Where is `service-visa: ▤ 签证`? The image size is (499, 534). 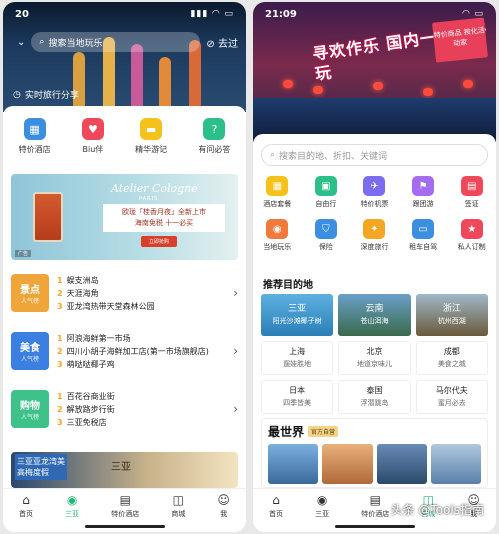 service-visa: ▤ 签证 is located at coordinates (471, 192).